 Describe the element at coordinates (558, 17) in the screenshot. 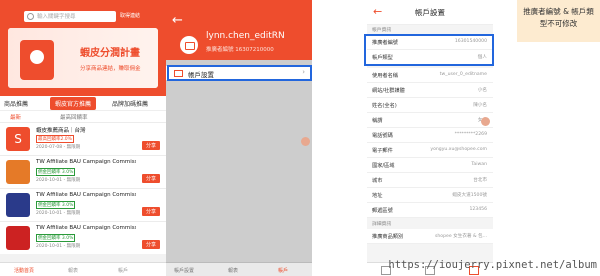

I see `callout-text: 推廣者編號 & 帳戶類型不可修改` at that location.